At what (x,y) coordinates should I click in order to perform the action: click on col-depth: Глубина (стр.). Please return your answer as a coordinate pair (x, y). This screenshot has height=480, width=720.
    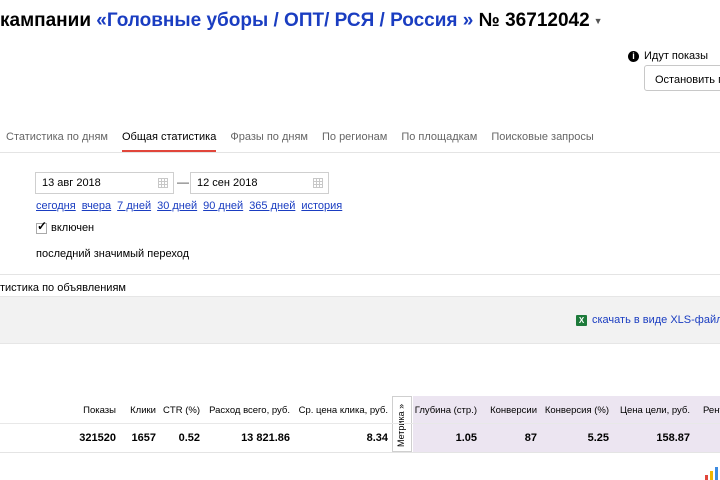
    Looking at the image, I should click on (446, 410).